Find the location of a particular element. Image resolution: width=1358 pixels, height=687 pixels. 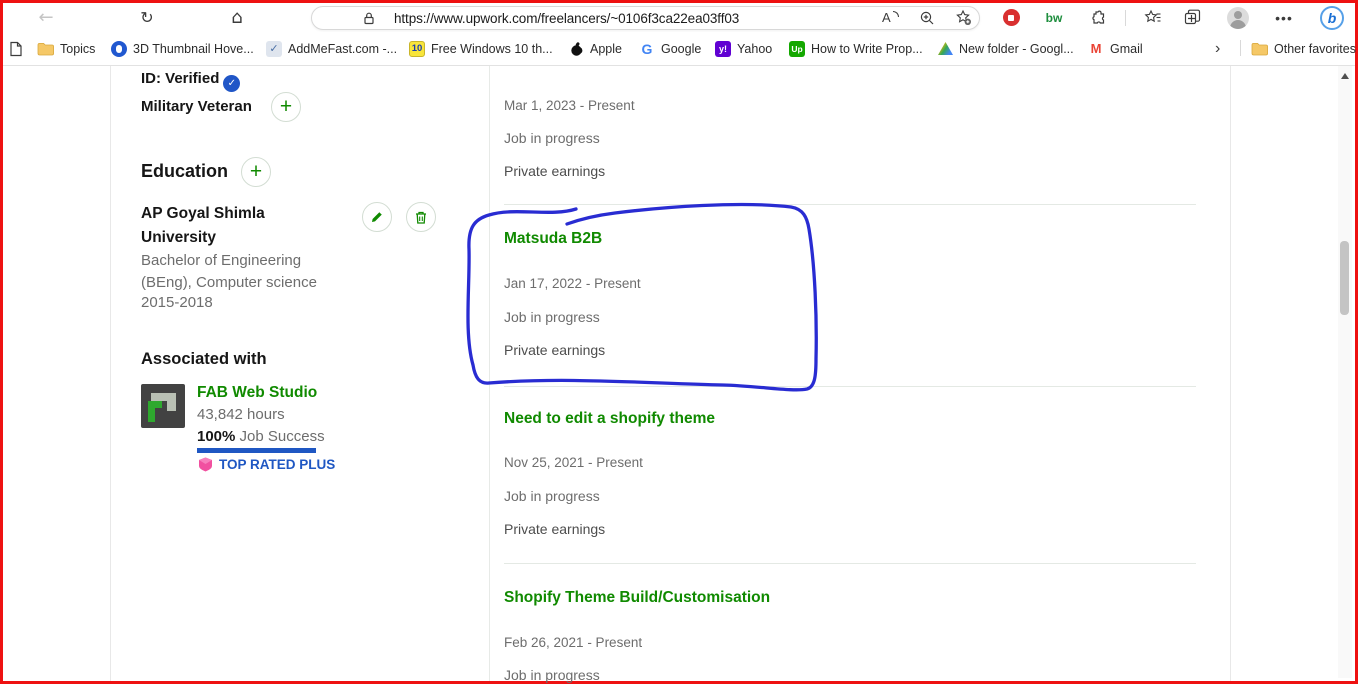

other-favorites: Other favorites is located at coordinates (1303, 48).